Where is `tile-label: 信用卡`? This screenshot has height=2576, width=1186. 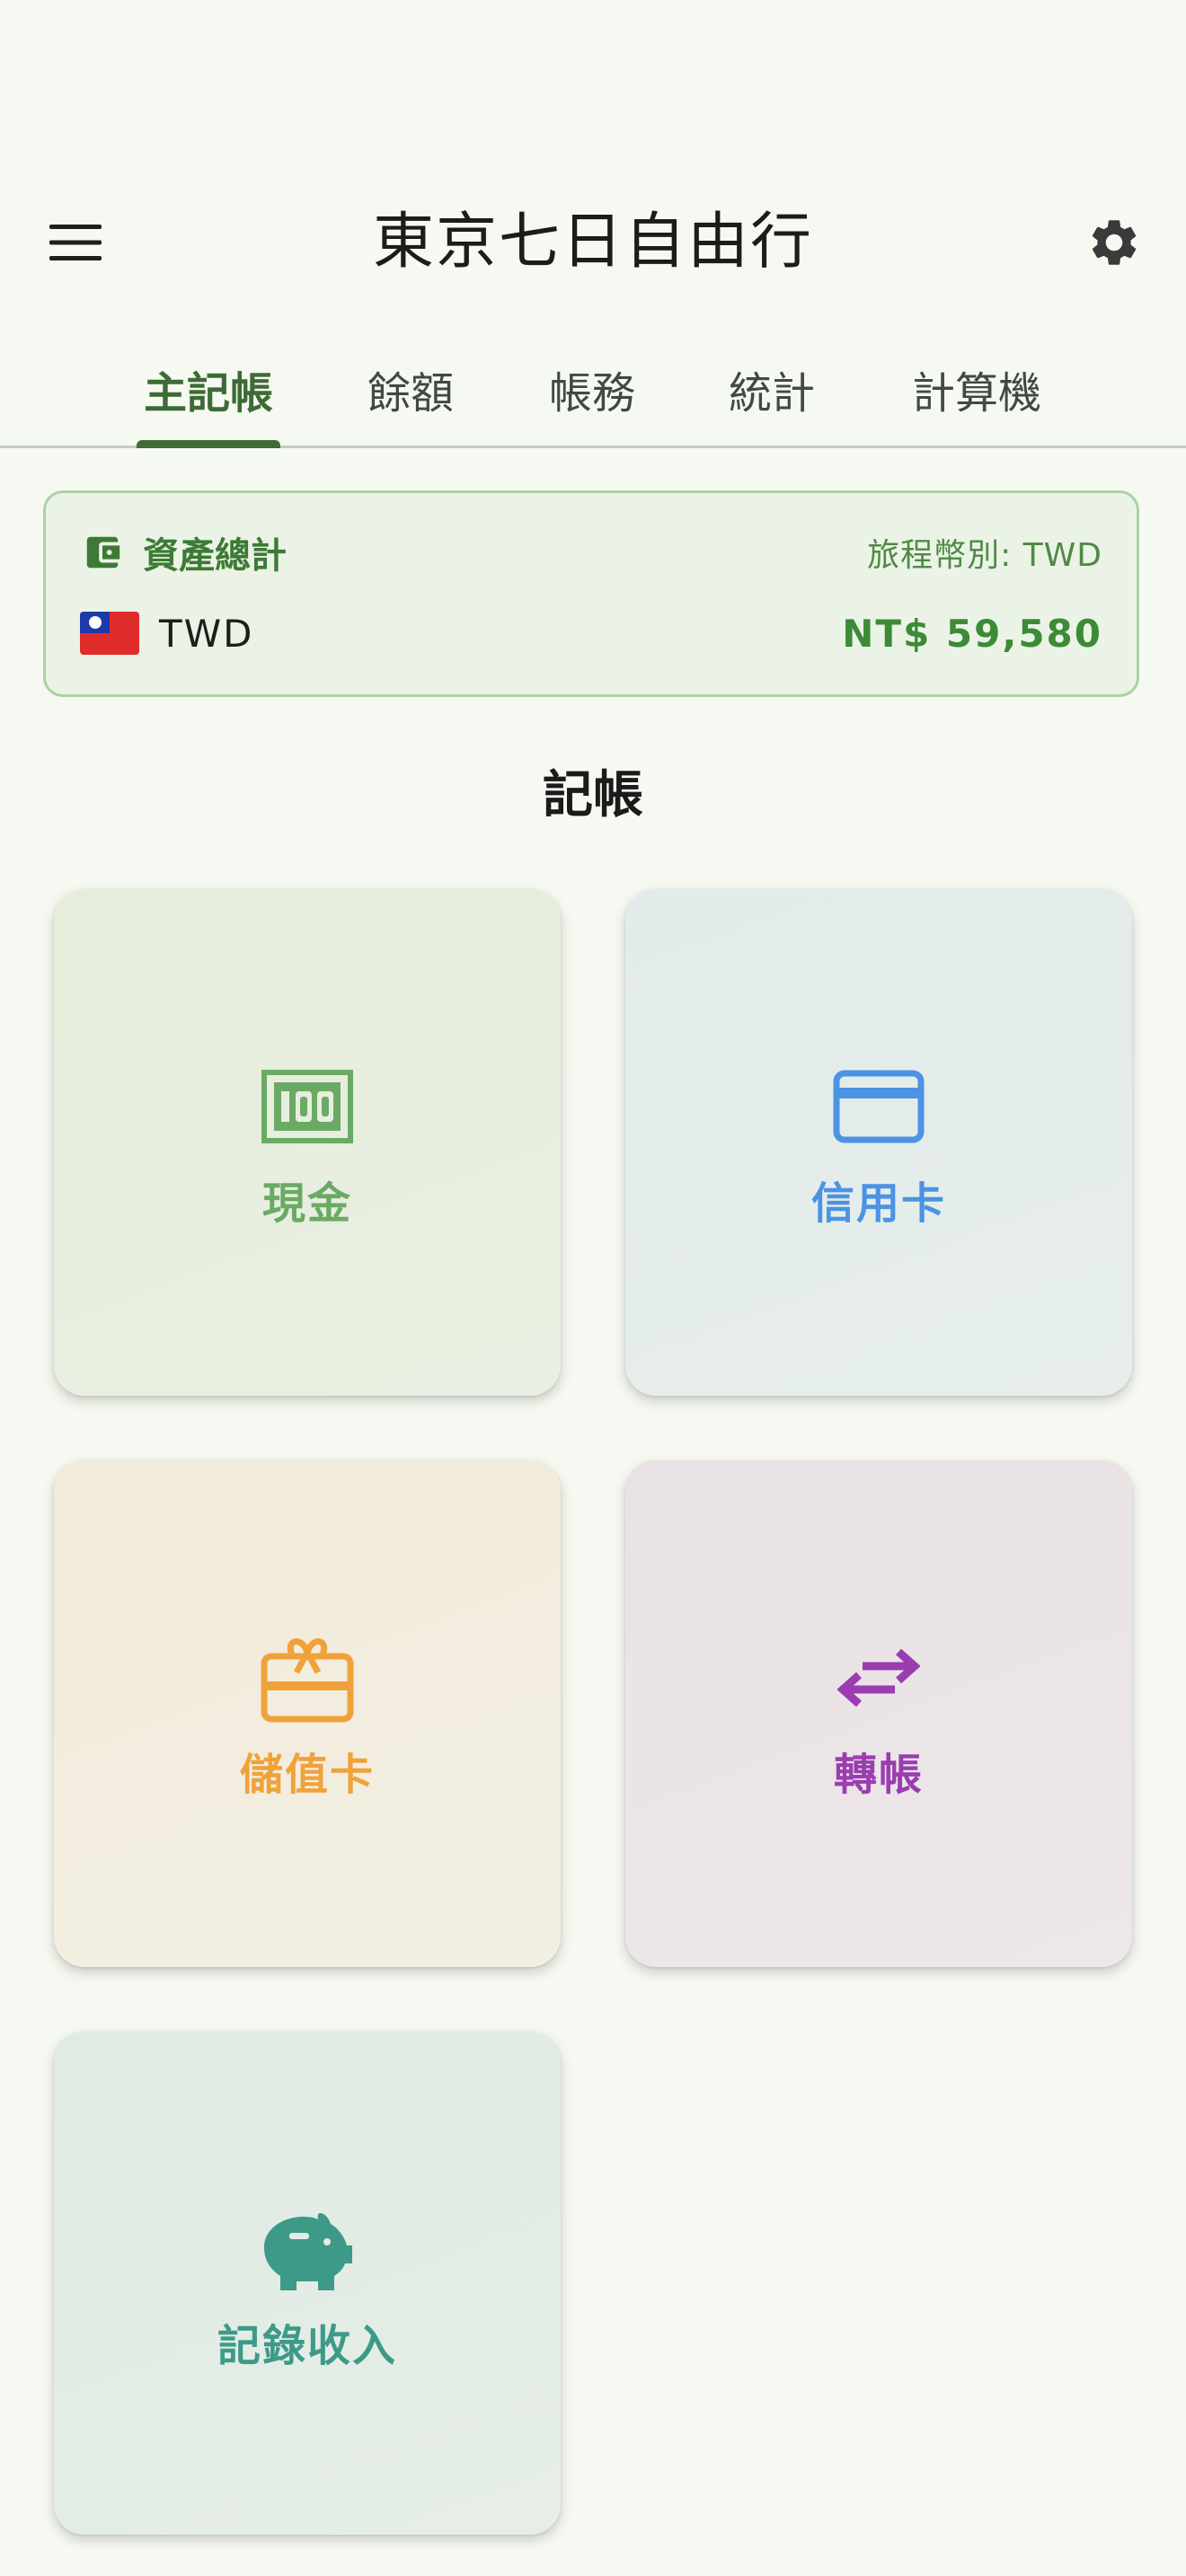
tile-label: 信用卡 is located at coordinates (878, 1203).